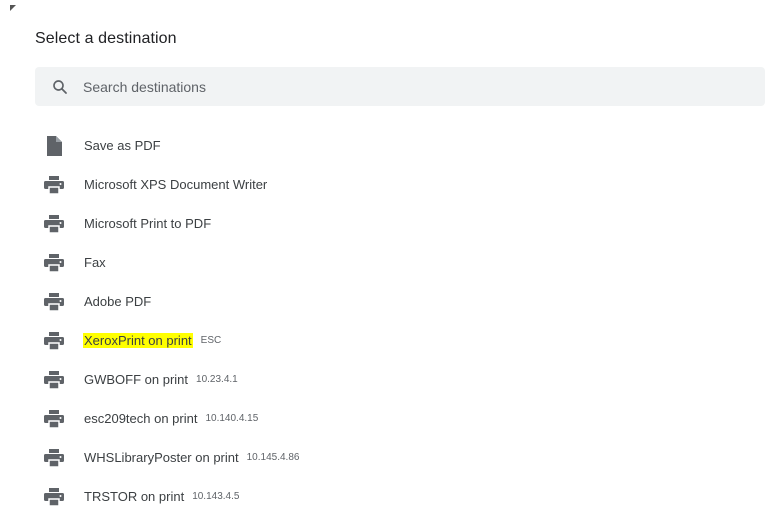  Describe the element at coordinates (122, 145) in the screenshot. I see `destination-label: Save as PDF` at that location.